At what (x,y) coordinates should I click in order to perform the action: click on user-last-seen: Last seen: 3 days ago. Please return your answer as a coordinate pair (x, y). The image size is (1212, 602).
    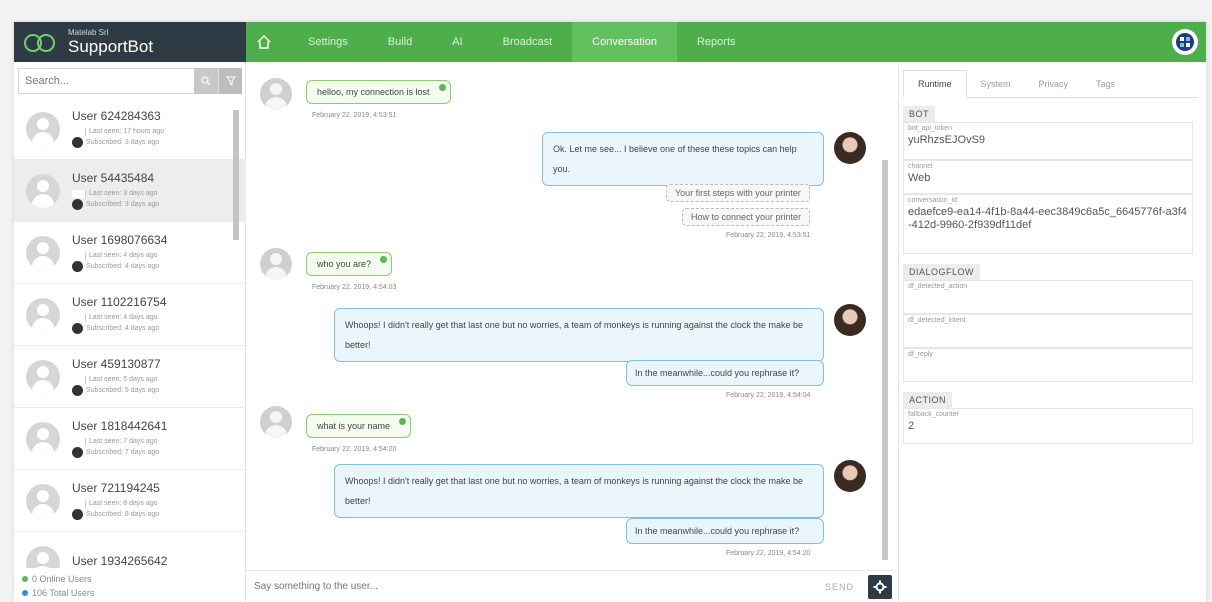
    Looking at the image, I should click on (123, 193).